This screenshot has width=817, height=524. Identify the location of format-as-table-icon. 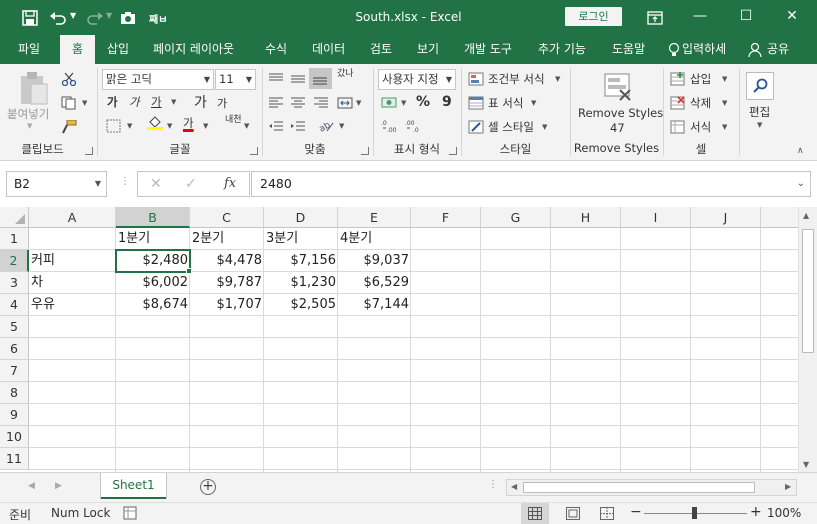
(476, 103).